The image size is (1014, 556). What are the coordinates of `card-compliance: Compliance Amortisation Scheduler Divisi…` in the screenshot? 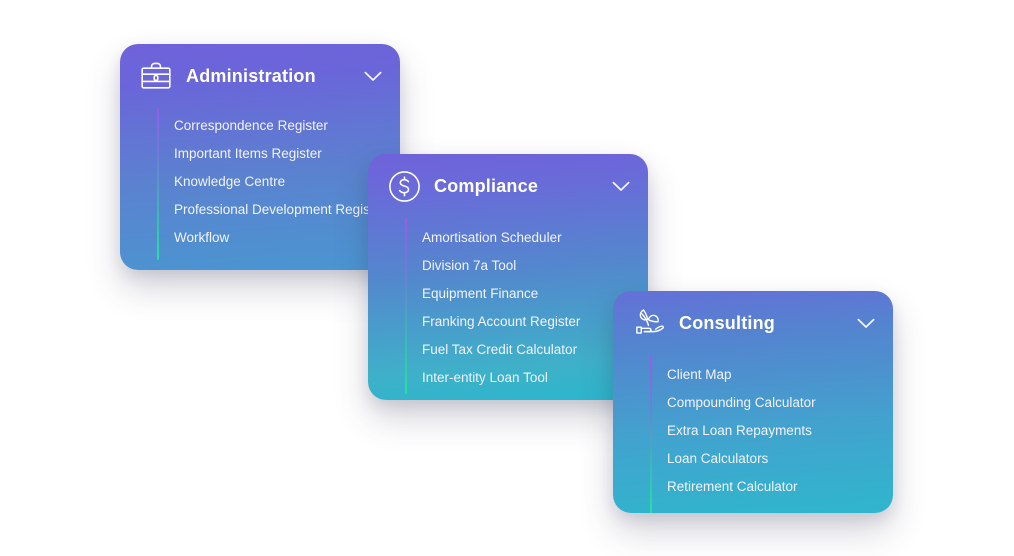 It's located at (508, 277).